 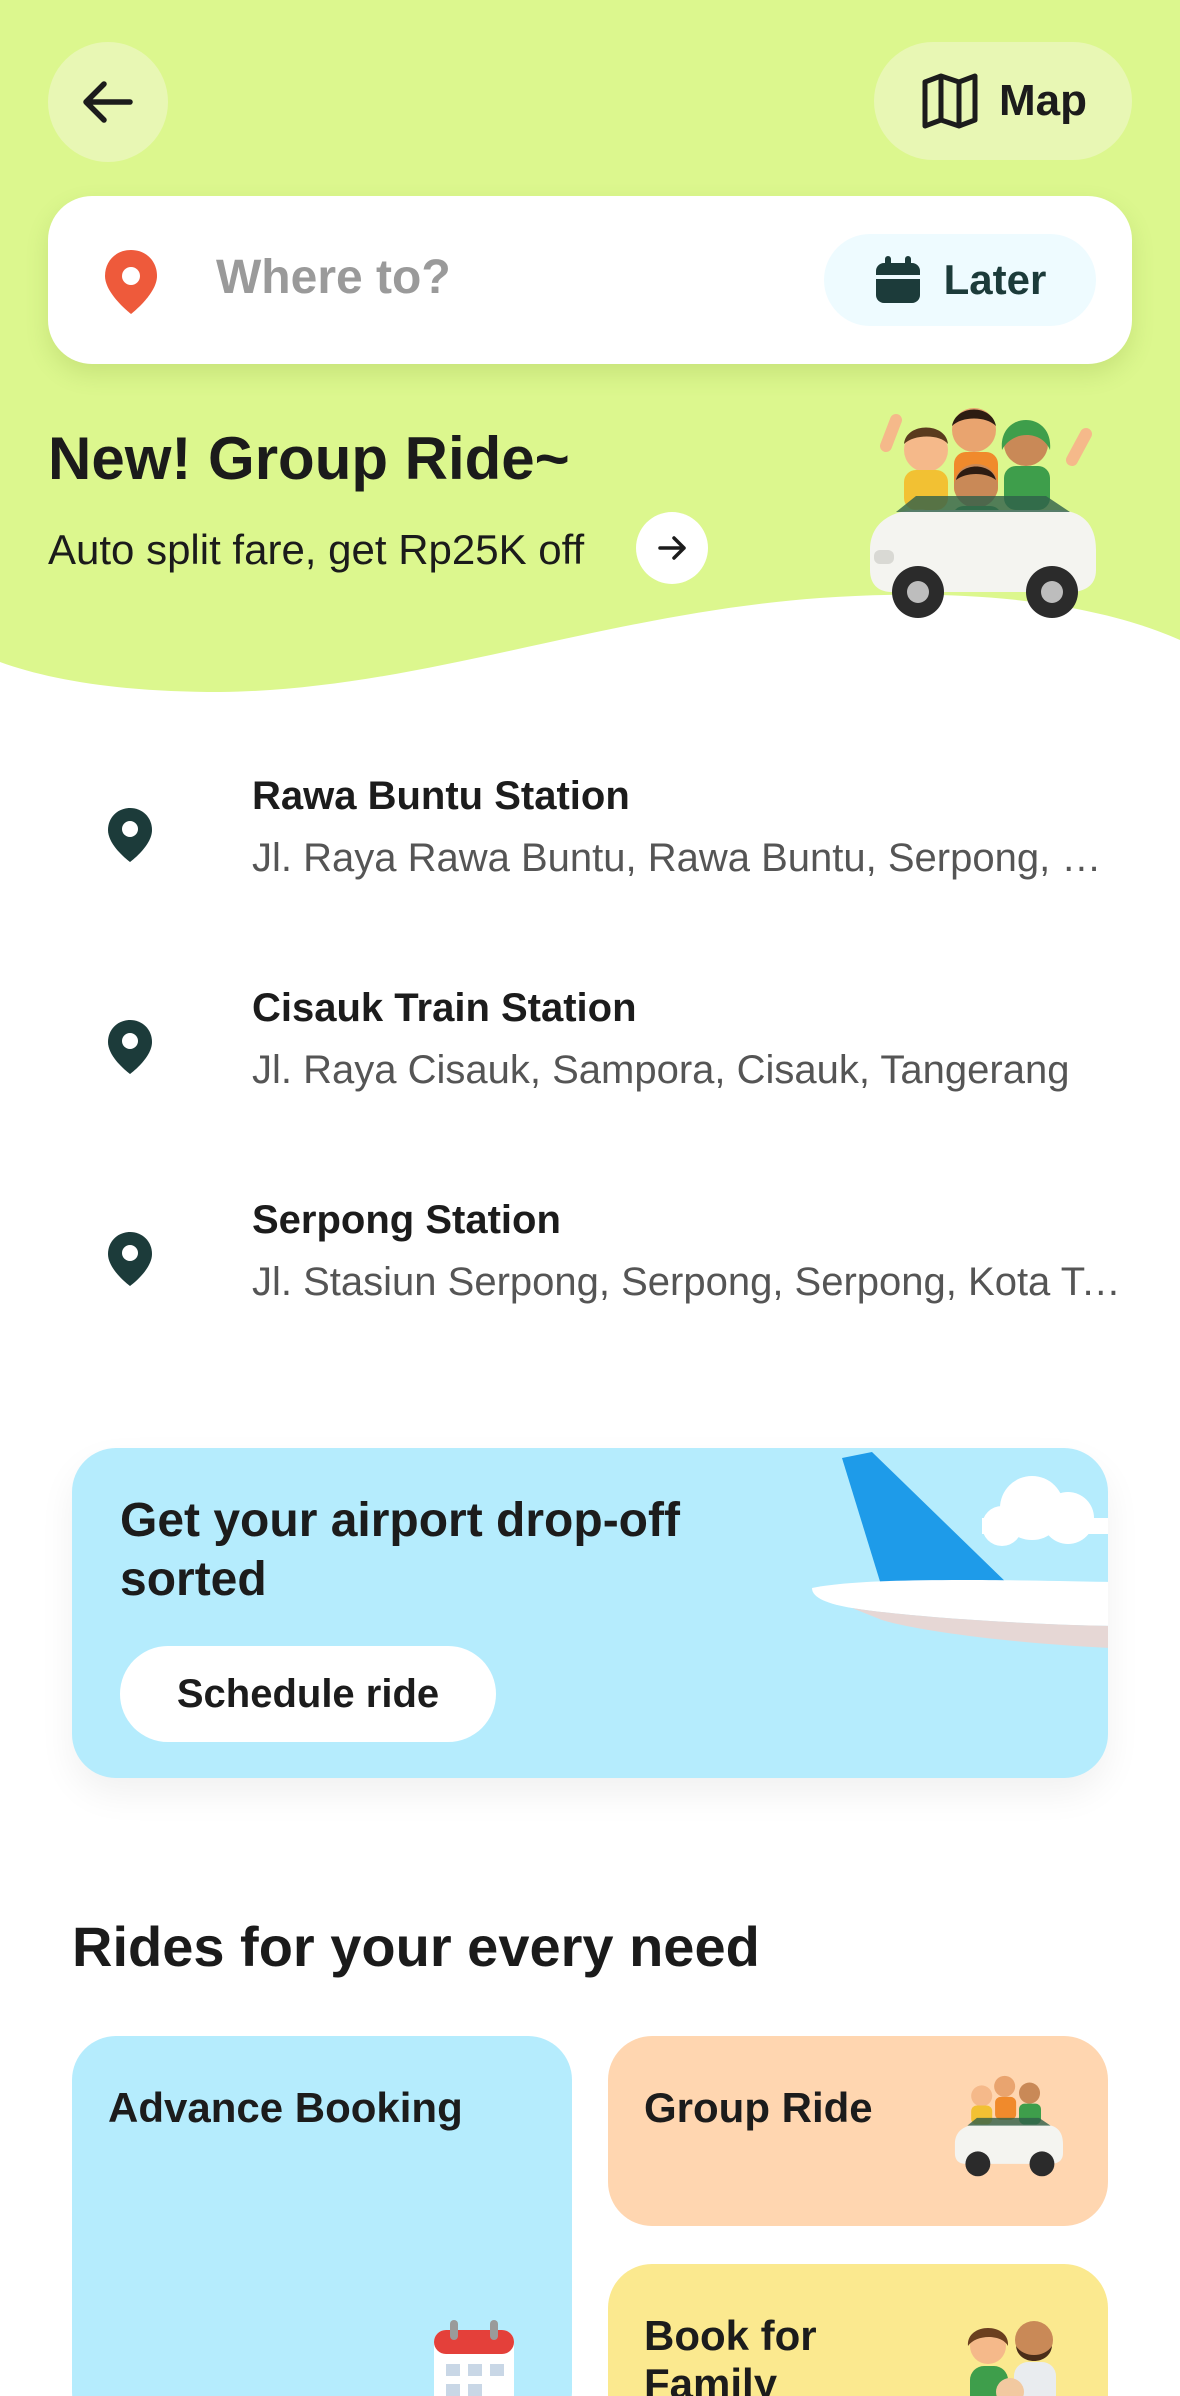 What do you see at coordinates (950, 101) in the screenshot?
I see `map-icon` at bounding box center [950, 101].